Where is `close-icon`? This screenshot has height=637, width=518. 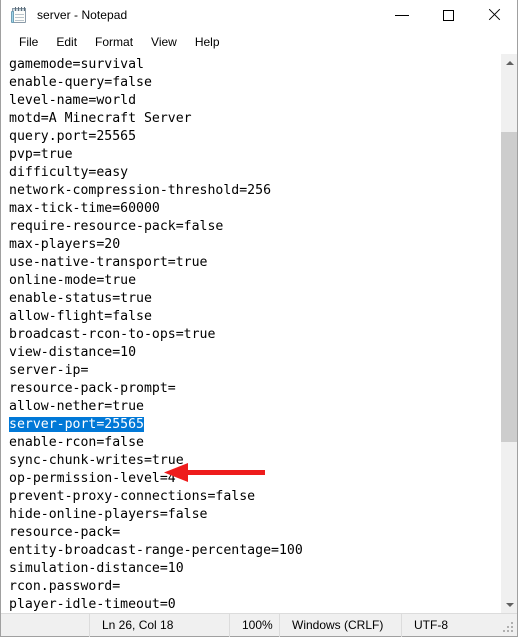
close-icon is located at coordinates (494, 15).